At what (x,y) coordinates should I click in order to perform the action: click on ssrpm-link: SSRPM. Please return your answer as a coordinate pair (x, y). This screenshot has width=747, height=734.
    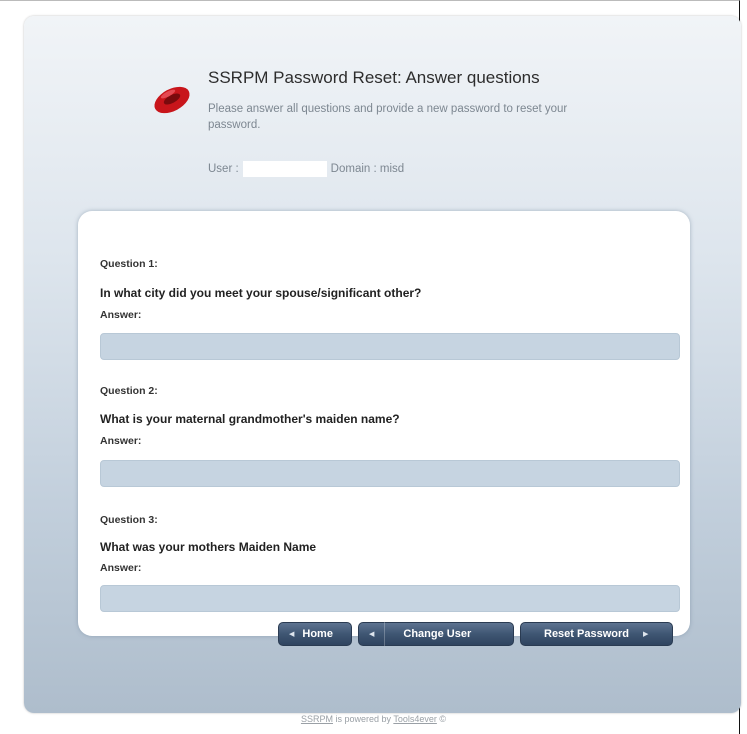
    Looking at the image, I should click on (317, 719).